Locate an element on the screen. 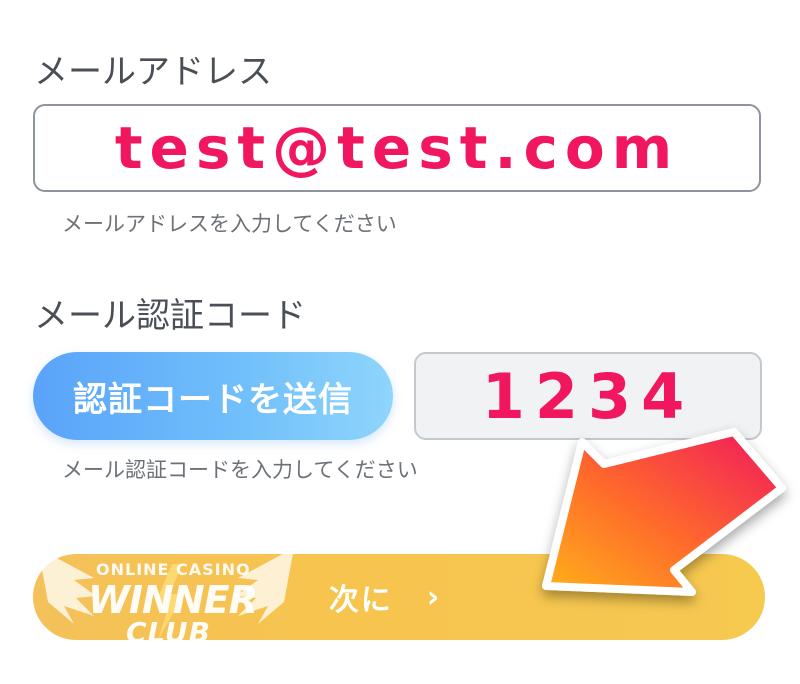 Image resolution: width=800 pixels, height=684 pixels. email-hint: メールアドレスを入力してください is located at coordinates (229, 224).